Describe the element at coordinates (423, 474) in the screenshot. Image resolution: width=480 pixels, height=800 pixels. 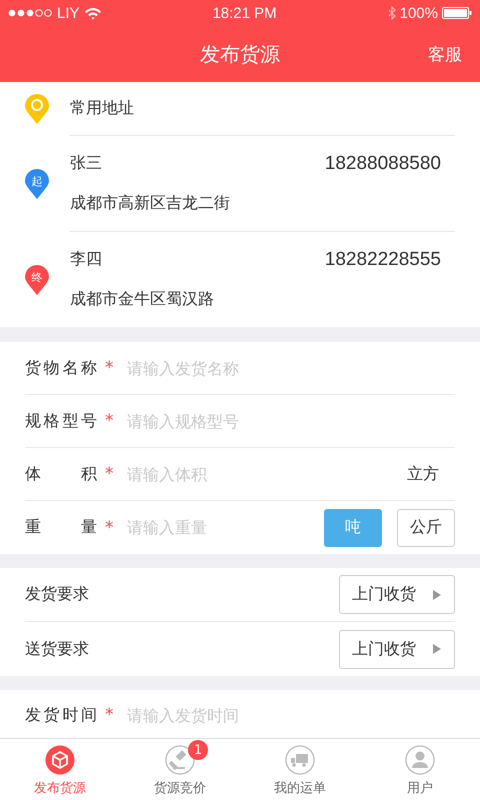
I see `unit-label: 立方` at that location.